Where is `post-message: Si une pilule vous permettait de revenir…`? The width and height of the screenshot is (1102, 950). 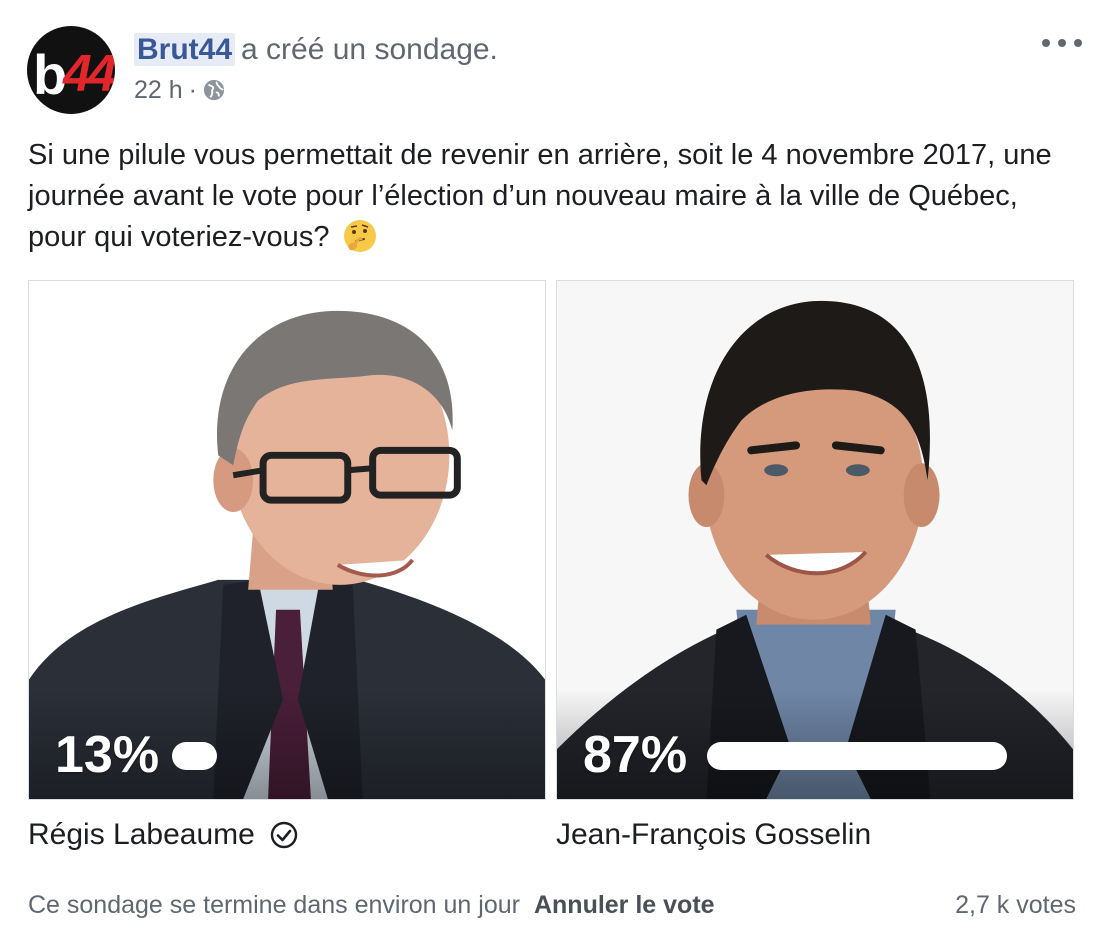 post-message: Si une pilule vous permettait de revenir… is located at coordinates (548, 196).